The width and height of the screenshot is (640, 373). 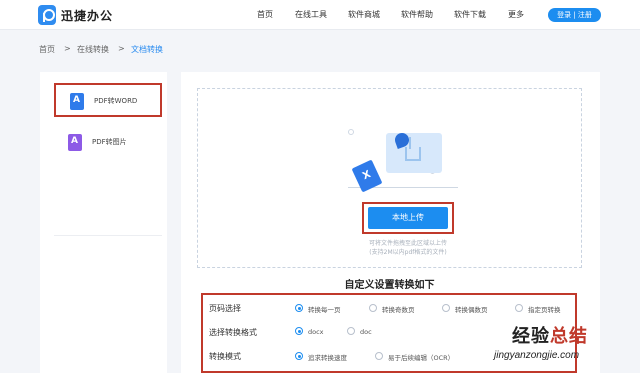 What do you see at coordinates (414, 357) in the screenshot?
I see `radio-mode-ocr: 易于后续编辑（OCR）` at bounding box center [414, 357].